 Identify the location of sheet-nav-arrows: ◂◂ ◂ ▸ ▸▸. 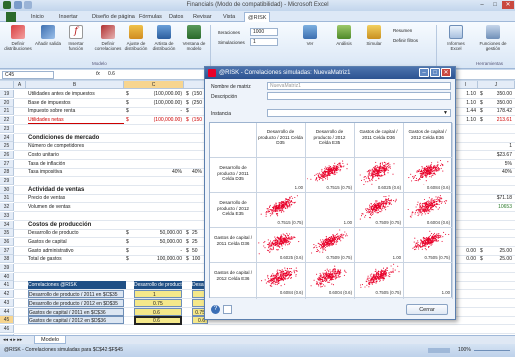
(12, 340).